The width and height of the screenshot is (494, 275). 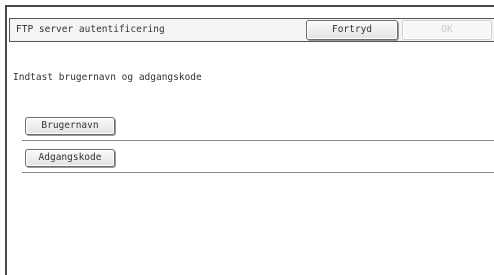 What do you see at coordinates (90, 29) in the screenshot?
I see `dialog-title: FTP server autentificering` at bounding box center [90, 29].